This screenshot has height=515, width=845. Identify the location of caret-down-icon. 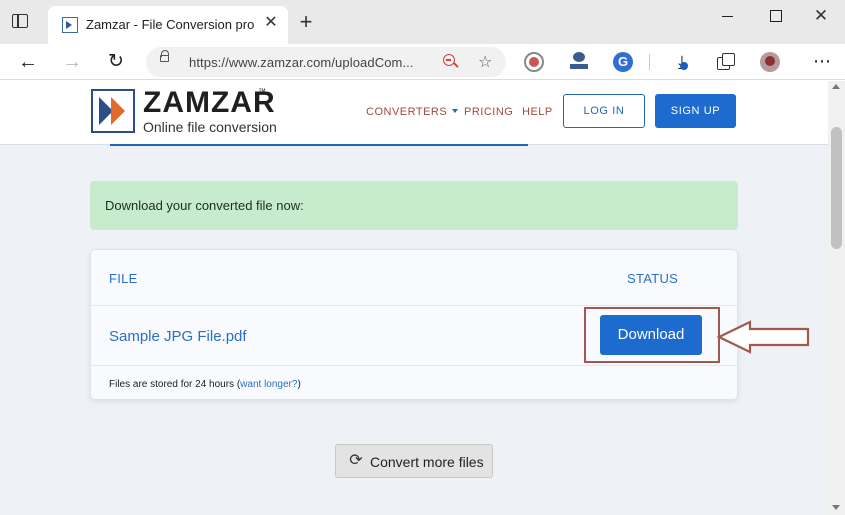
(455, 111).